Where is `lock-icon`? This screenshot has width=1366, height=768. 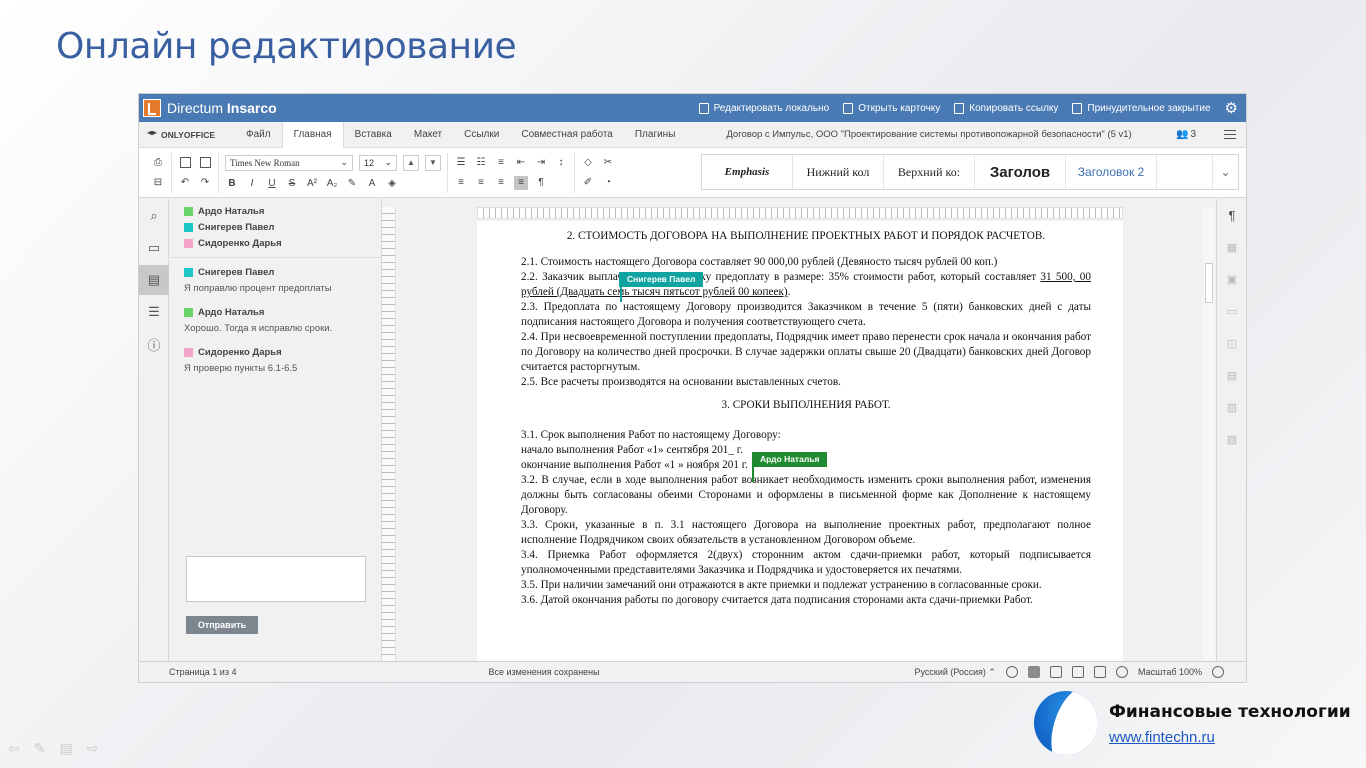 lock-icon is located at coordinates (1077, 108).